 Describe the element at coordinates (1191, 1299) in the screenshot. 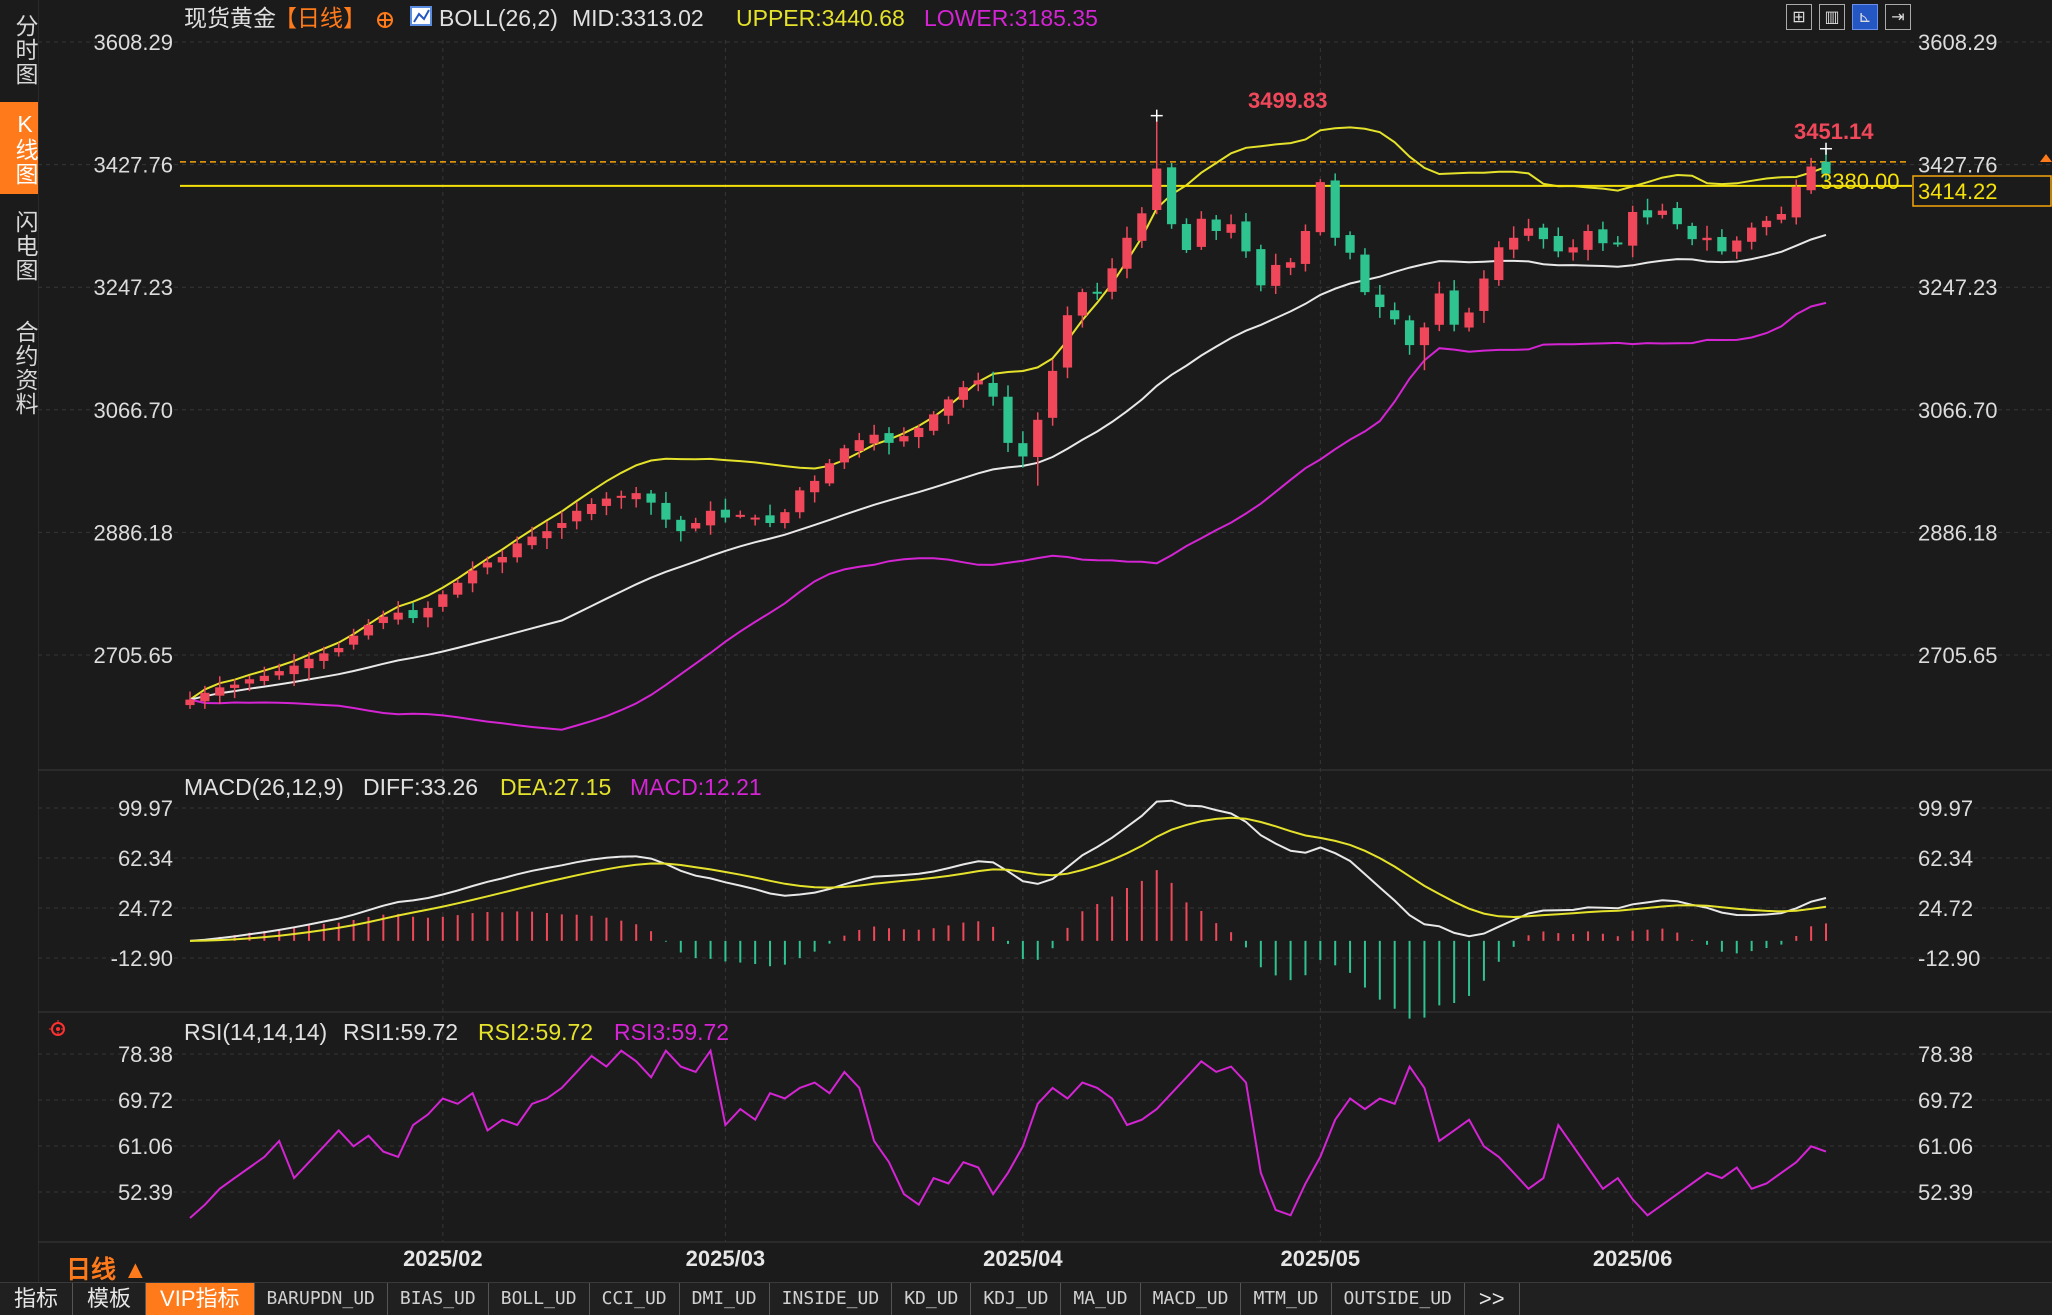

I see `indicator-tab-macd-ud: MACD_UD` at that location.